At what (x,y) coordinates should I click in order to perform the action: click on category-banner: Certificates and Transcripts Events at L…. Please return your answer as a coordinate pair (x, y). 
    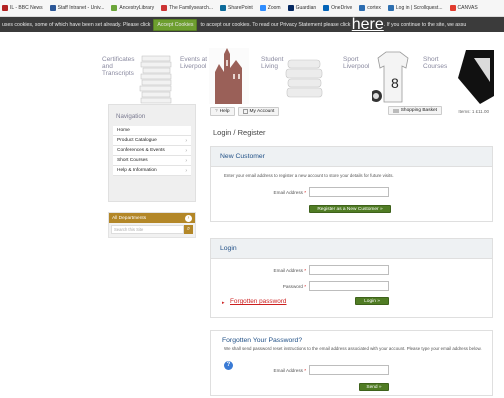
    Looking at the image, I should click on (295, 76).